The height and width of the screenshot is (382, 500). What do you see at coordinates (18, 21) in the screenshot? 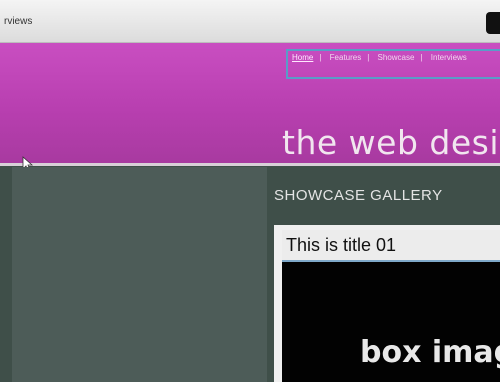
I see `toolbar-title: rviews` at bounding box center [18, 21].